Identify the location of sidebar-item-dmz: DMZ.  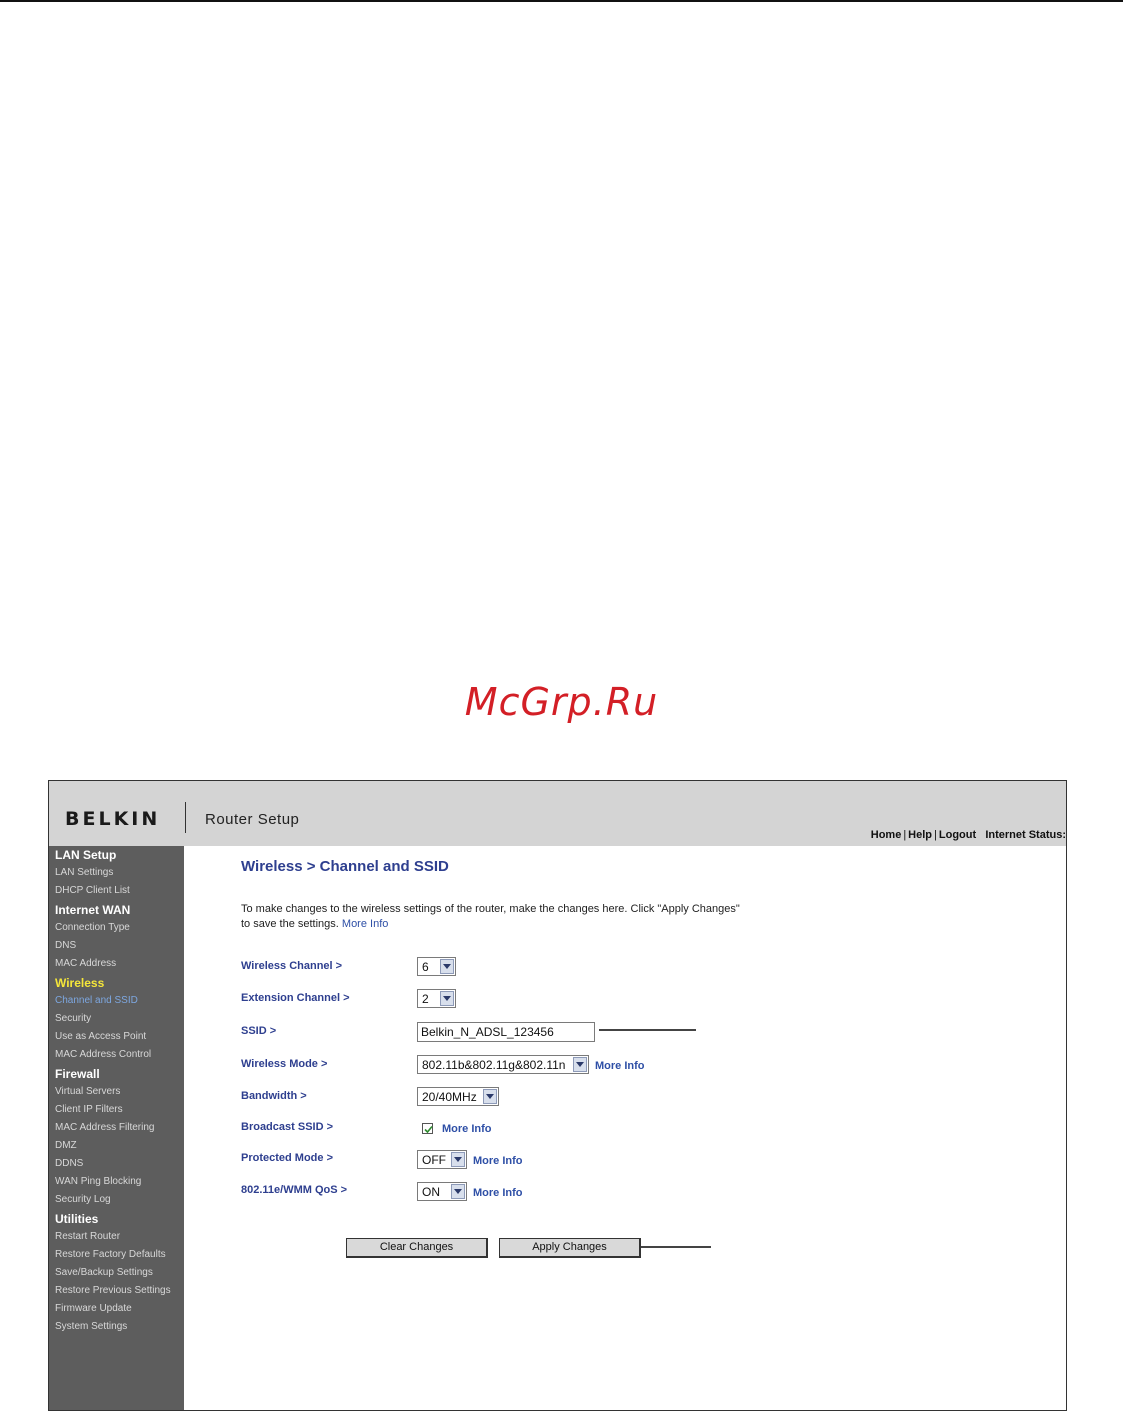
(66, 1145).